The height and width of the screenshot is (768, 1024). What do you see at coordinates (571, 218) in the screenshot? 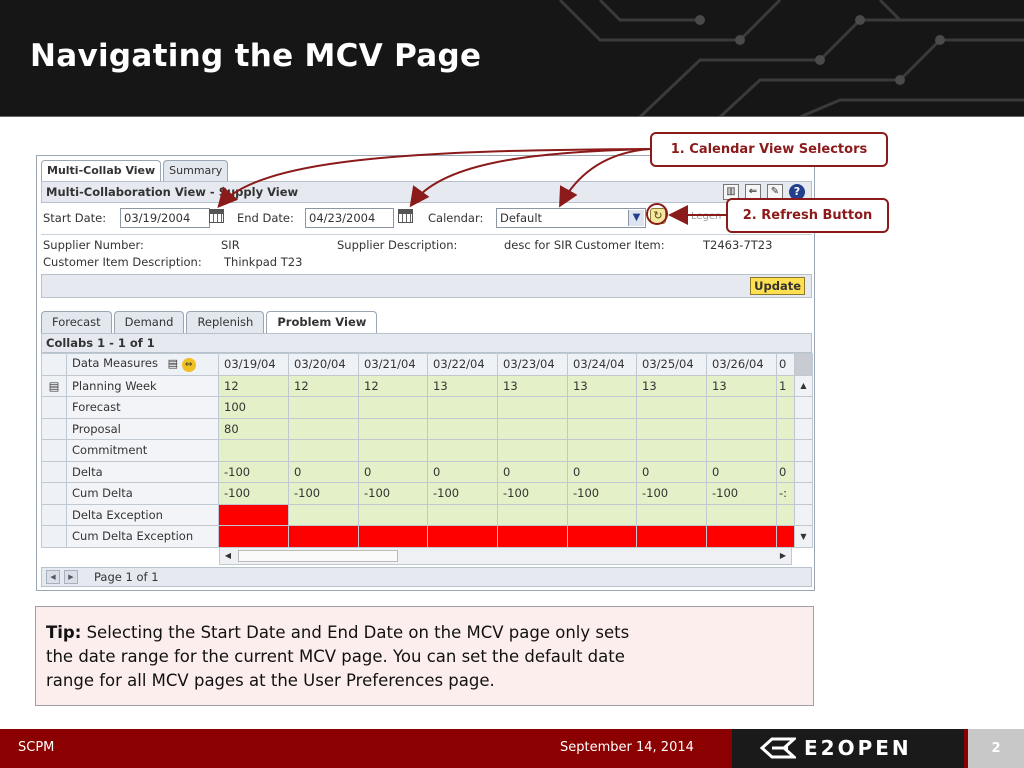
I see `calendar-select: Default ▼` at bounding box center [571, 218].